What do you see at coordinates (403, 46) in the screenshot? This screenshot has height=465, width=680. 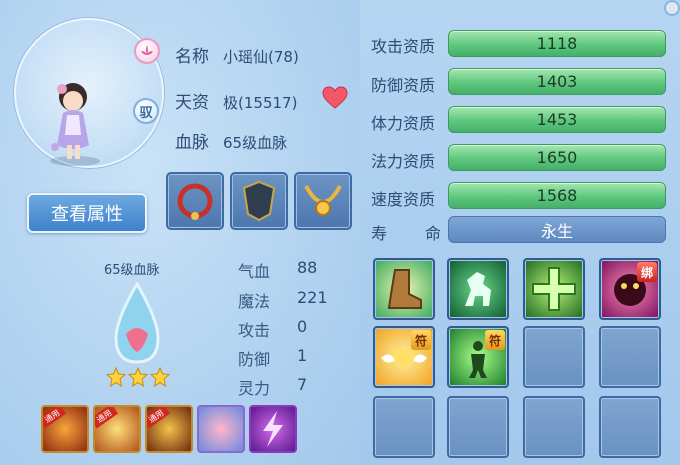 I see `aptitude-label-attack: 攻击资质` at bounding box center [403, 46].